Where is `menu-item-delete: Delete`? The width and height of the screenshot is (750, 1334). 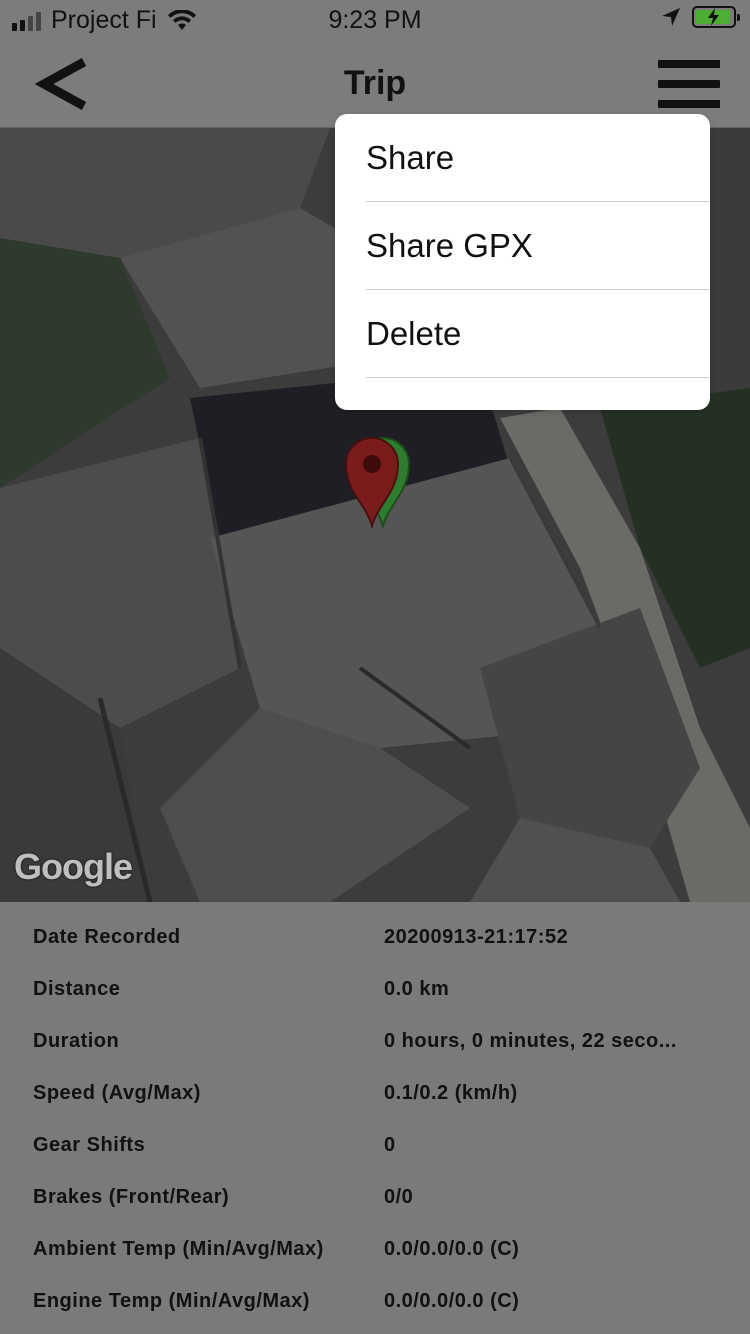 menu-item-delete: Delete is located at coordinates (538, 334).